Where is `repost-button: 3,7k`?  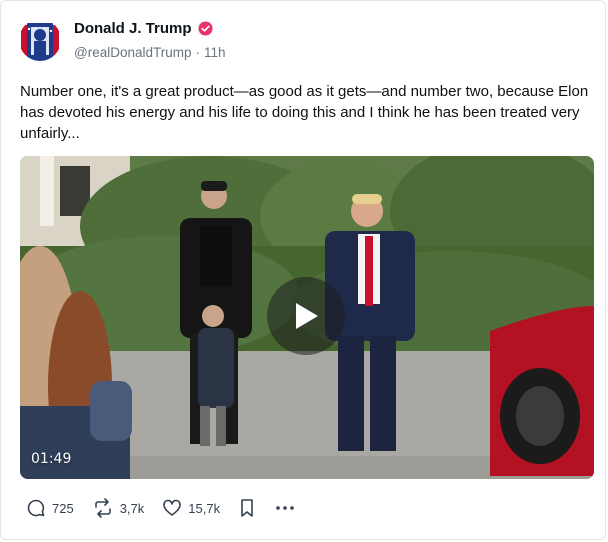
repost-button: 3,7k is located at coordinates (118, 508).